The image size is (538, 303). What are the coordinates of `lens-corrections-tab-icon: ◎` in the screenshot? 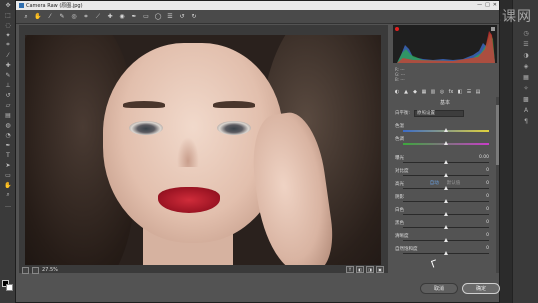 It's located at (442, 92).